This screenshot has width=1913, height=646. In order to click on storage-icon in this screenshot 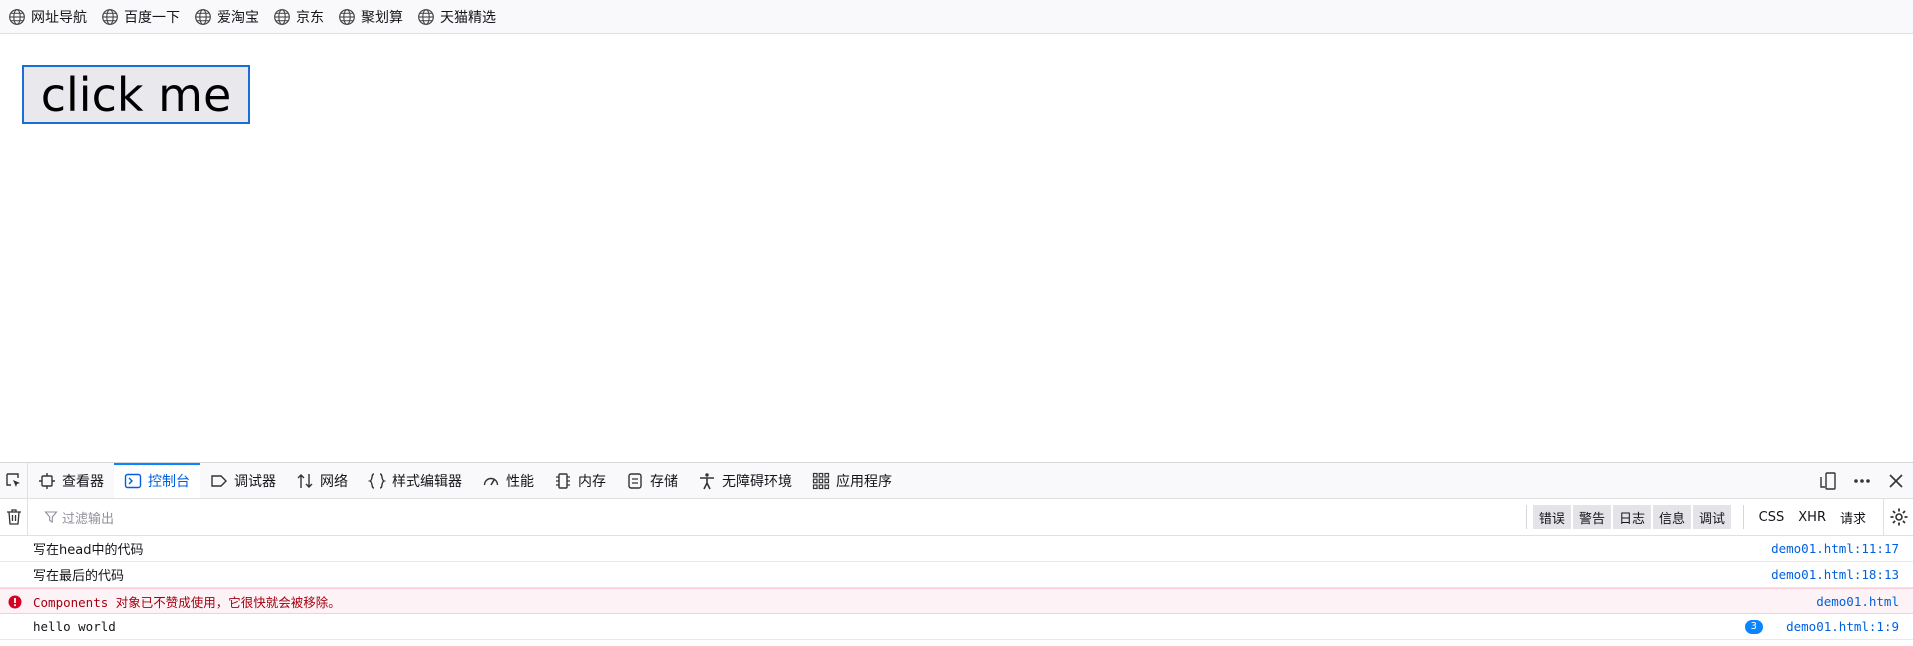, I will do `click(635, 480)`.